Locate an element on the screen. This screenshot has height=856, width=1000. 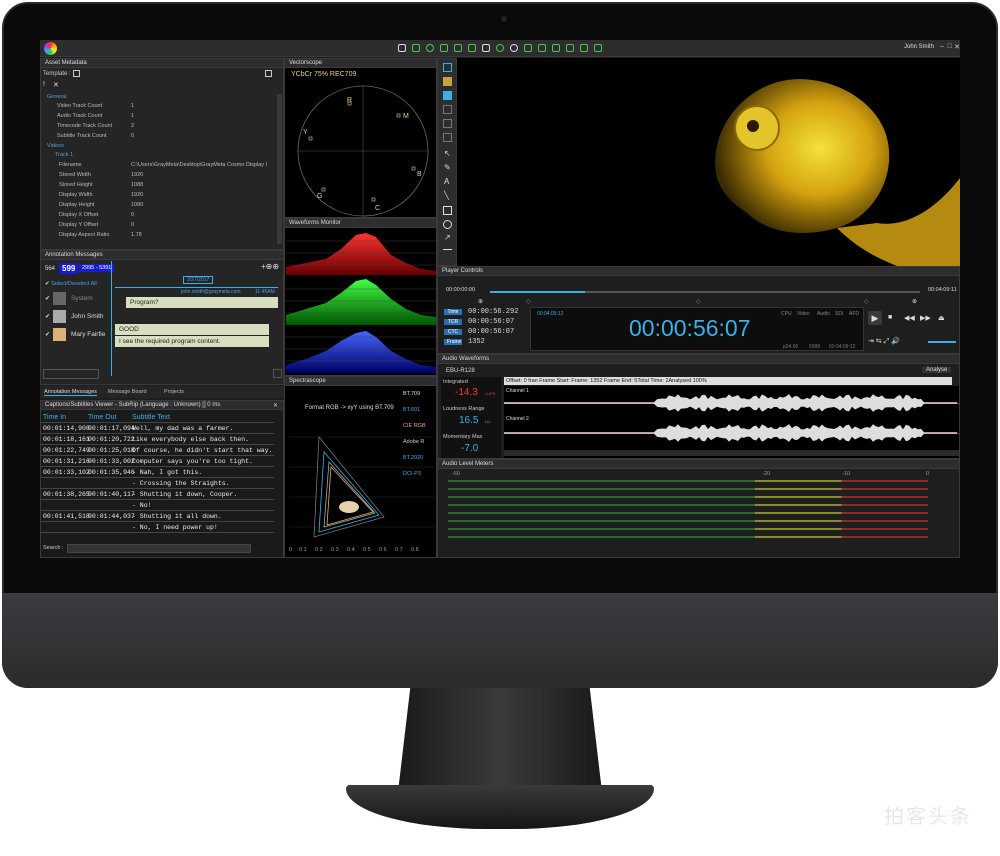
check-icon: ✔ is located at coordinates (47, 284).